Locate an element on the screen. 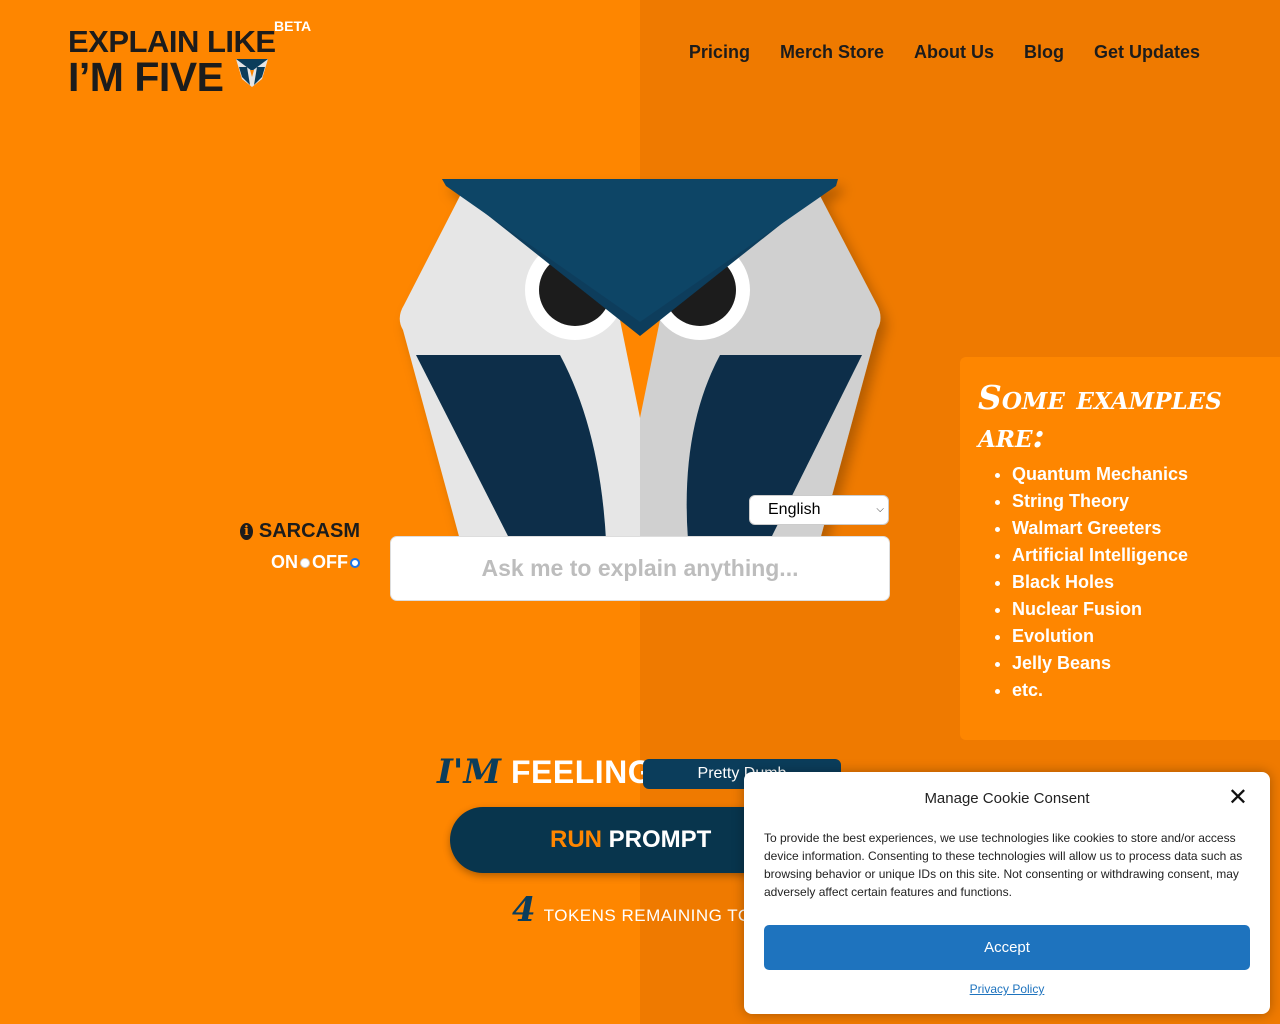  sarcasm-on-label: ON is located at coordinates (284, 562).